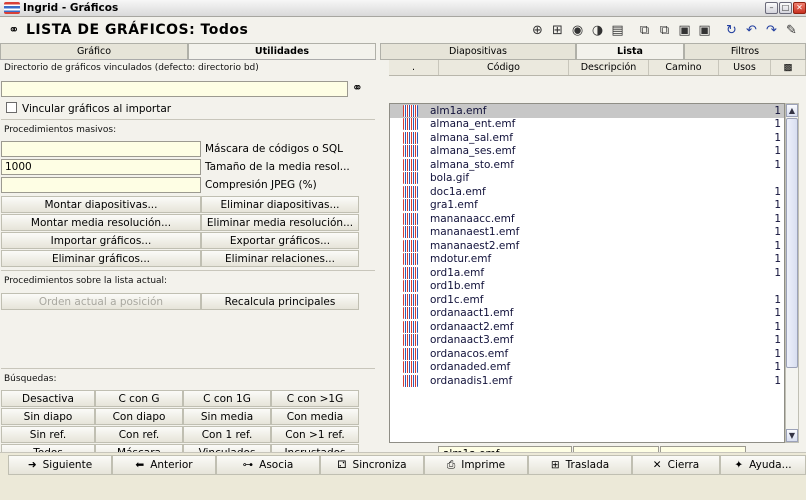  What do you see at coordinates (587, 273) in the screenshot?
I see `list-item: ord1a.emf 1` at bounding box center [587, 273].